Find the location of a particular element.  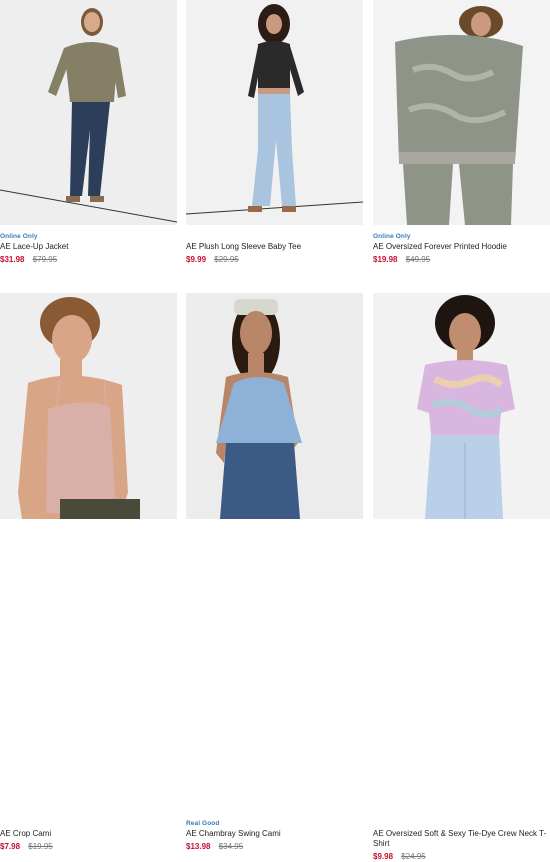

original-price: $34.95 is located at coordinates (231, 846).